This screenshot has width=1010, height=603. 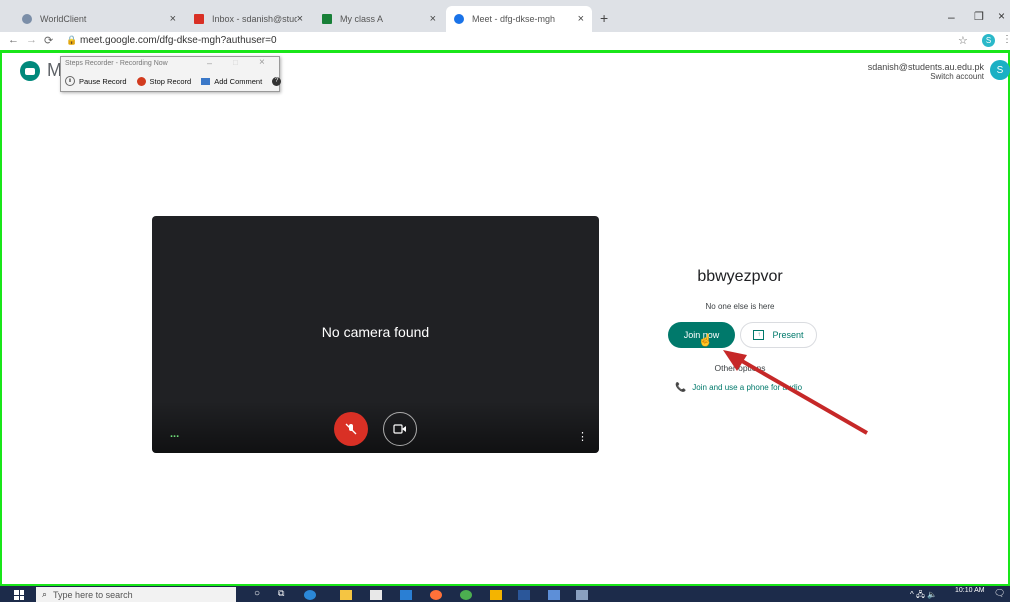 I want to click on comment-icon, so click(x=206, y=81).